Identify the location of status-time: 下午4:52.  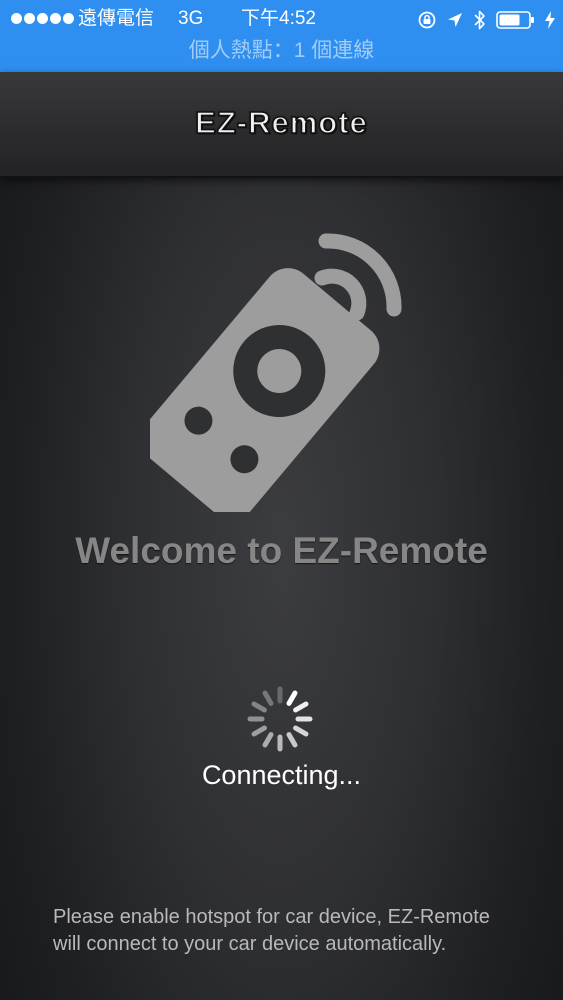
(278, 18).